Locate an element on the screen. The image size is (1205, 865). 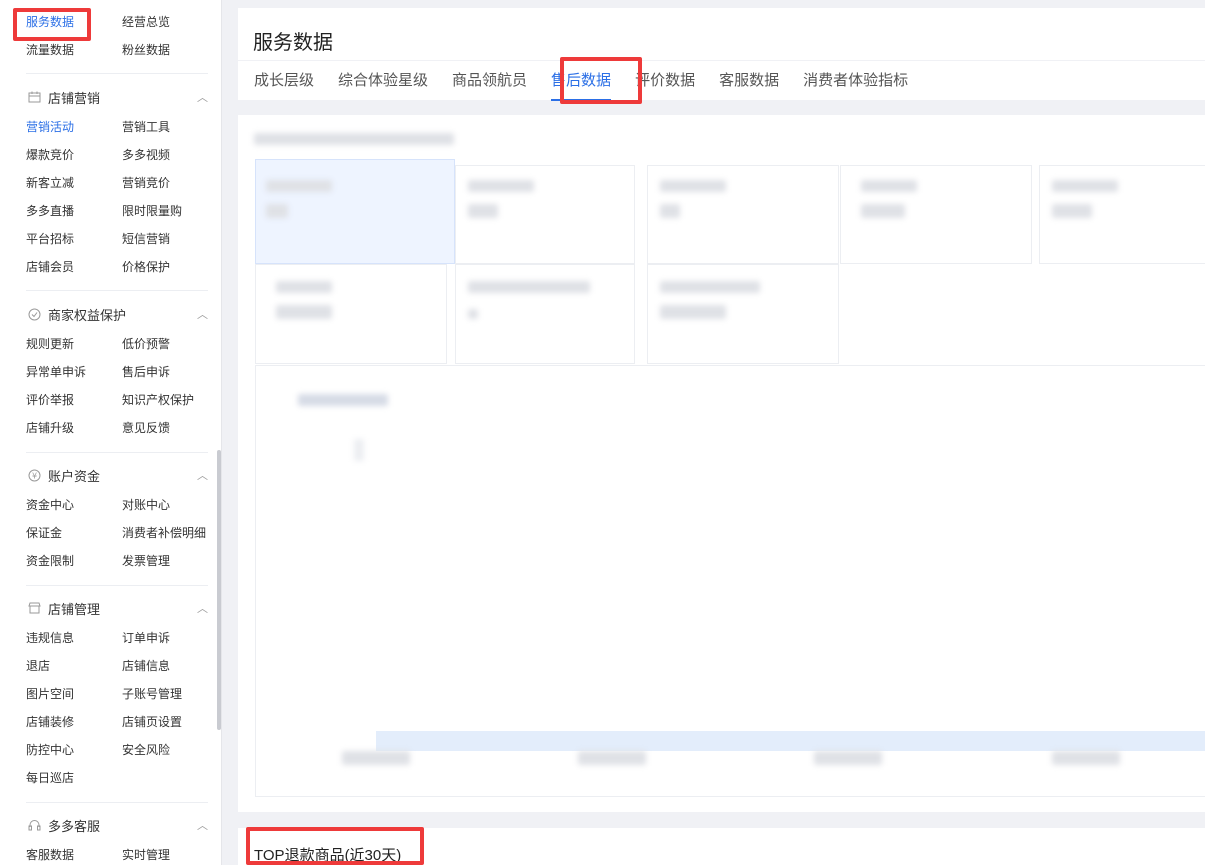
nav-item: 店铺页设置 is located at coordinates (171, 722).